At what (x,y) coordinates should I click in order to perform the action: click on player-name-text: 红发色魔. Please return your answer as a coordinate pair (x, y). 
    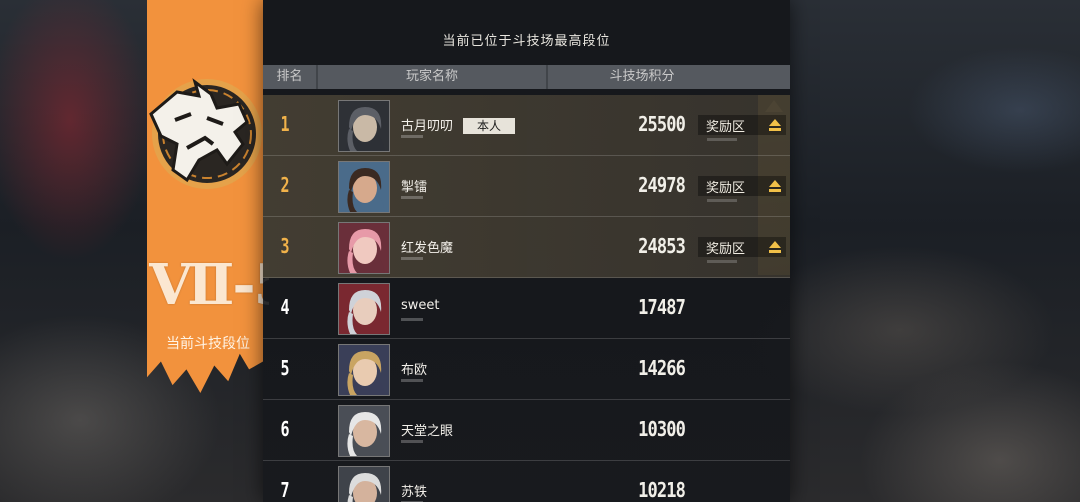
    Looking at the image, I should click on (427, 248).